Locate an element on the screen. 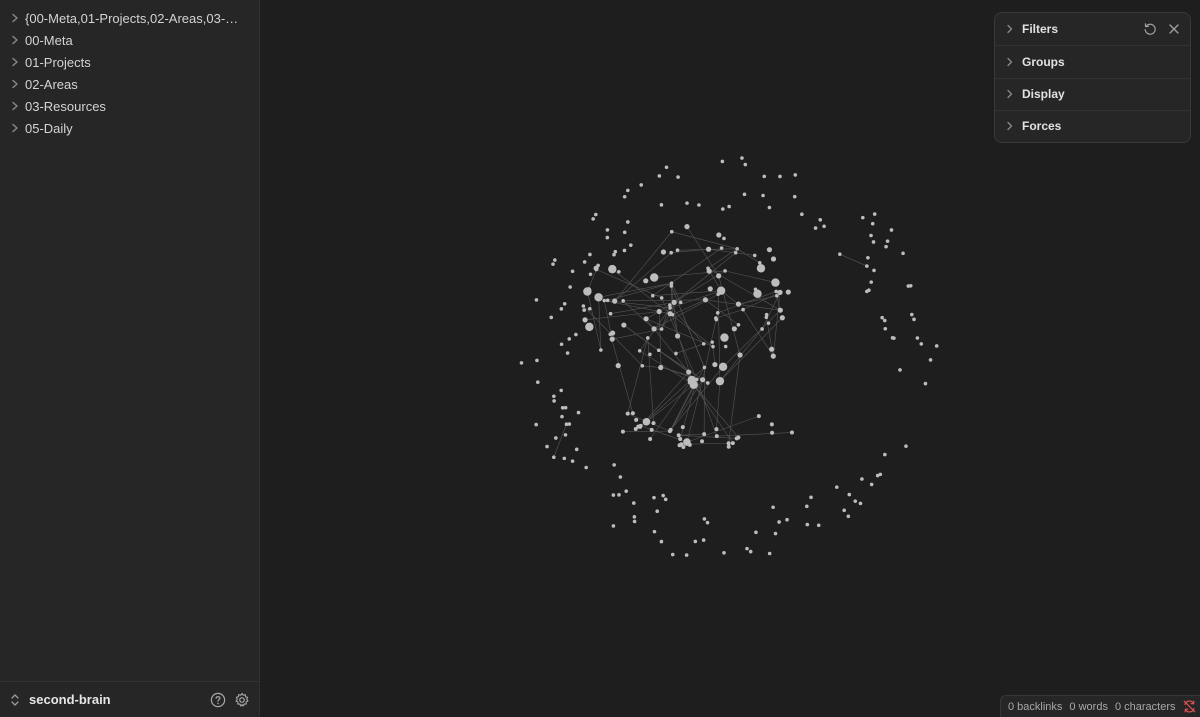  folder-item-02-areas: 02-Areas is located at coordinates (130, 84).